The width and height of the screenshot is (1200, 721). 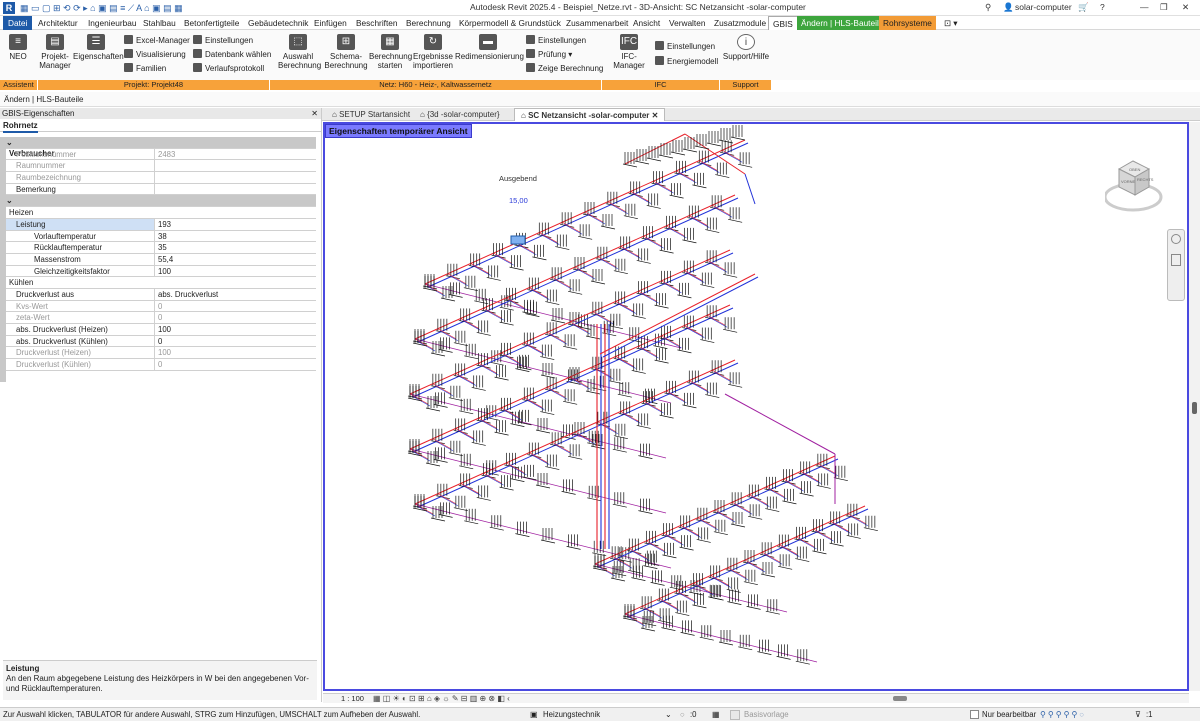 What do you see at coordinates (161, 341) in the screenshot?
I see `property-row: abs. Druckverlust (Kühlen) 0` at bounding box center [161, 341].